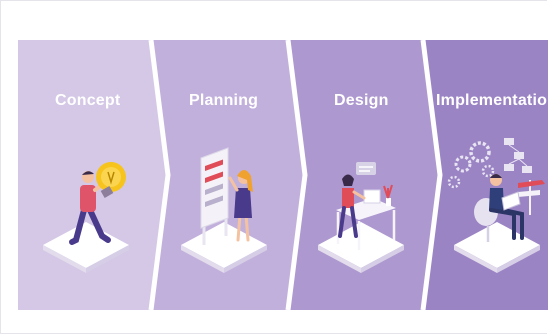 The width and height of the screenshot is (548, 335). Describe the element at coordinates (86, 217) in the screenshot. I see `lightbulb-person-icon` at that location.